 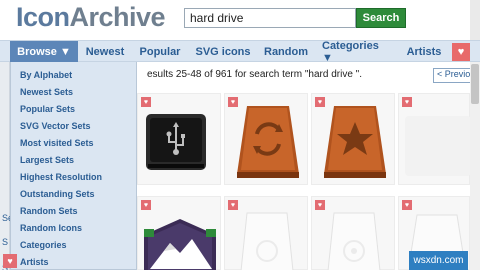 What do you see at coordinates (43, 17) in the screenshot?
I see `logo-part-icon: Icon` at bounding box center [43, 17].